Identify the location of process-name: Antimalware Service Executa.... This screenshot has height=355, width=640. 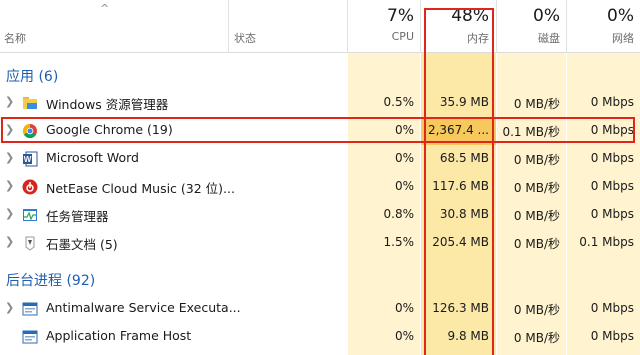
(143, 307).